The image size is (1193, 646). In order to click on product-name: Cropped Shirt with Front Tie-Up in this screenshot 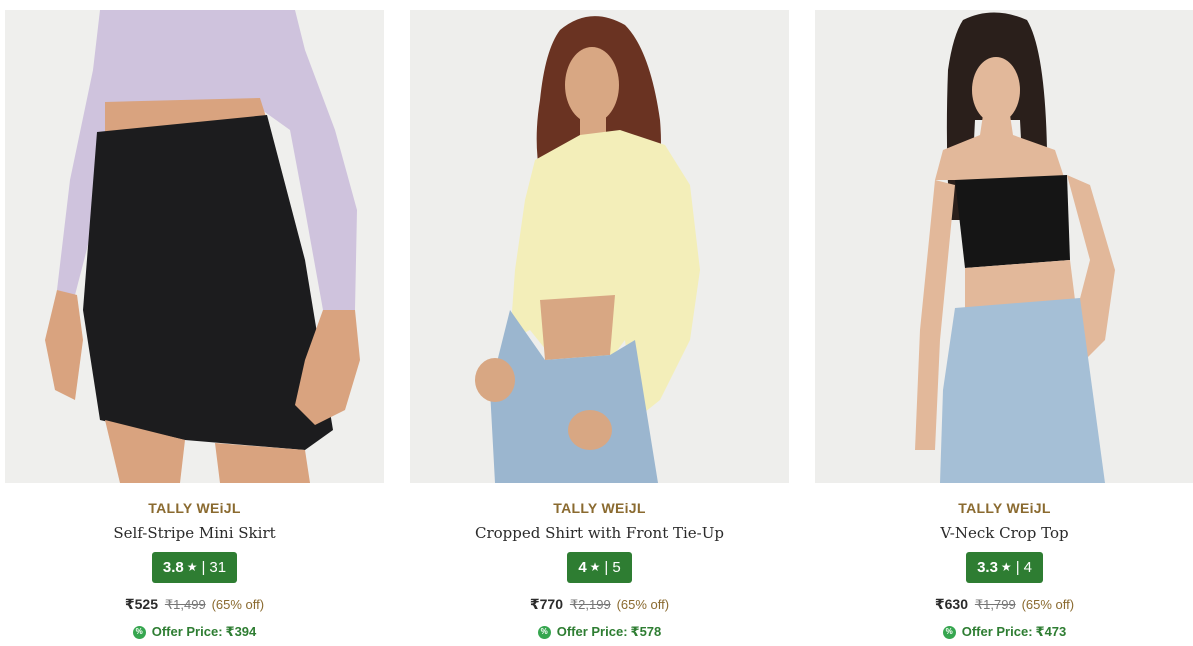, I will do `click(599, 533)`.